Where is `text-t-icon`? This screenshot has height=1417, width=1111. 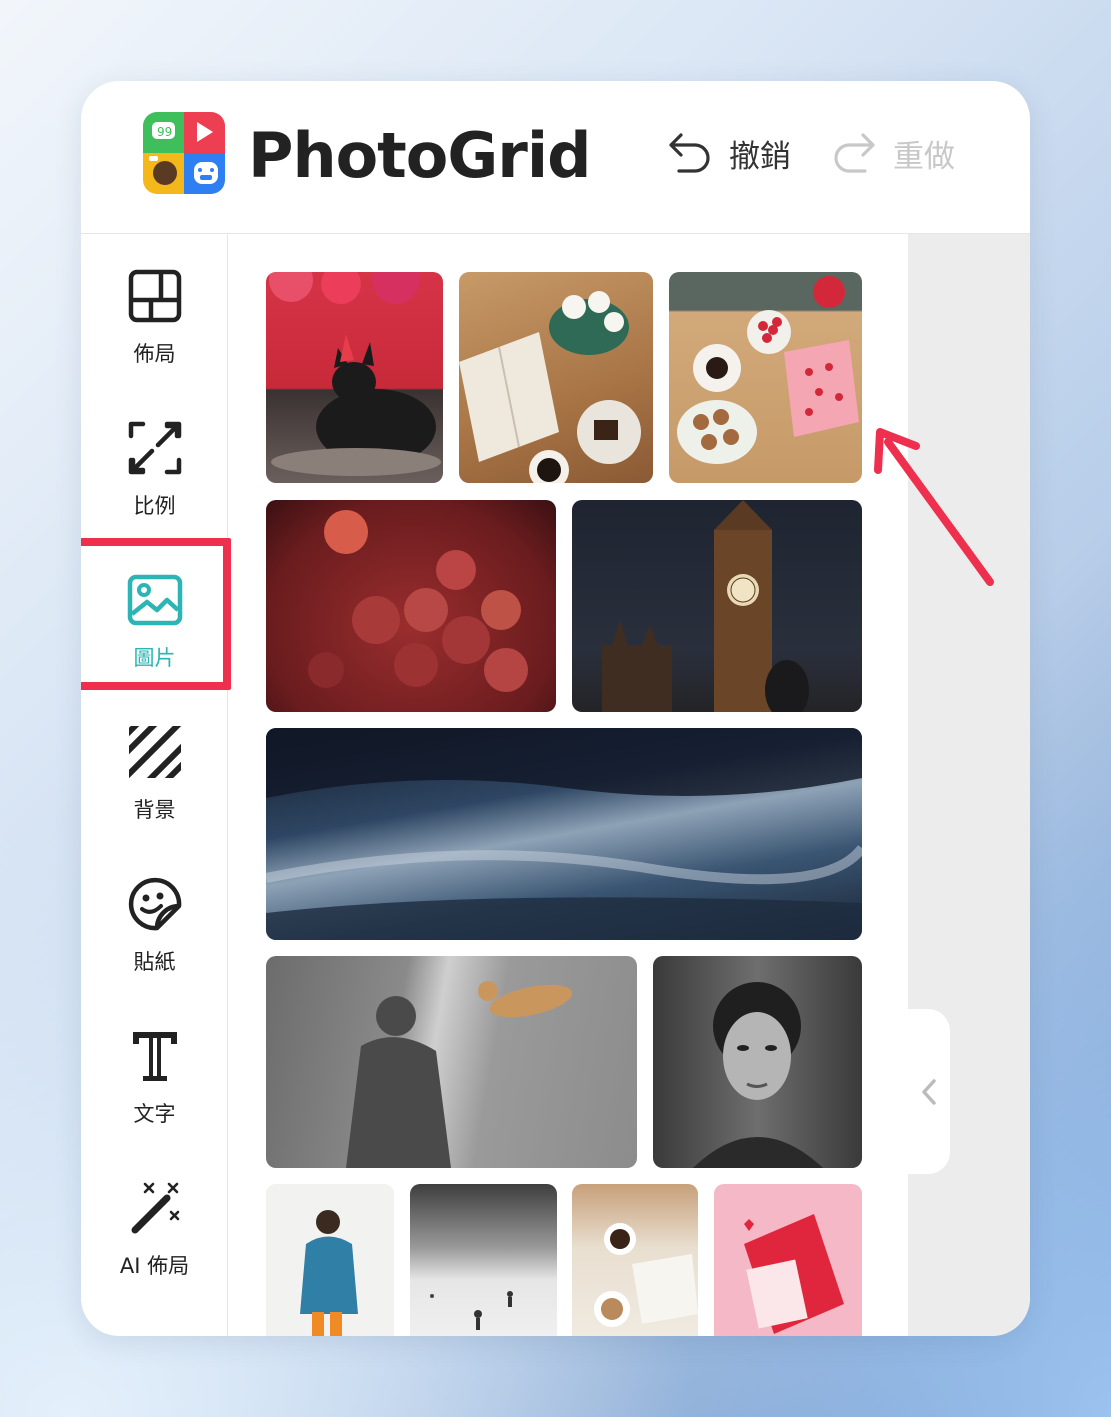
text-t-icon is located at coordinates (154, 1056).